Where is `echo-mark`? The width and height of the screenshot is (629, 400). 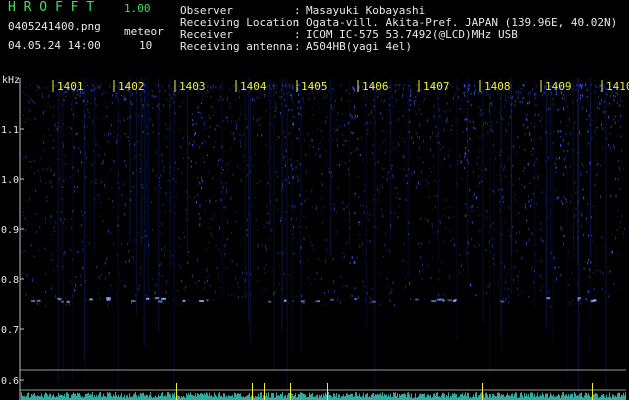
echo-mark is located at coordinates (68, 301).